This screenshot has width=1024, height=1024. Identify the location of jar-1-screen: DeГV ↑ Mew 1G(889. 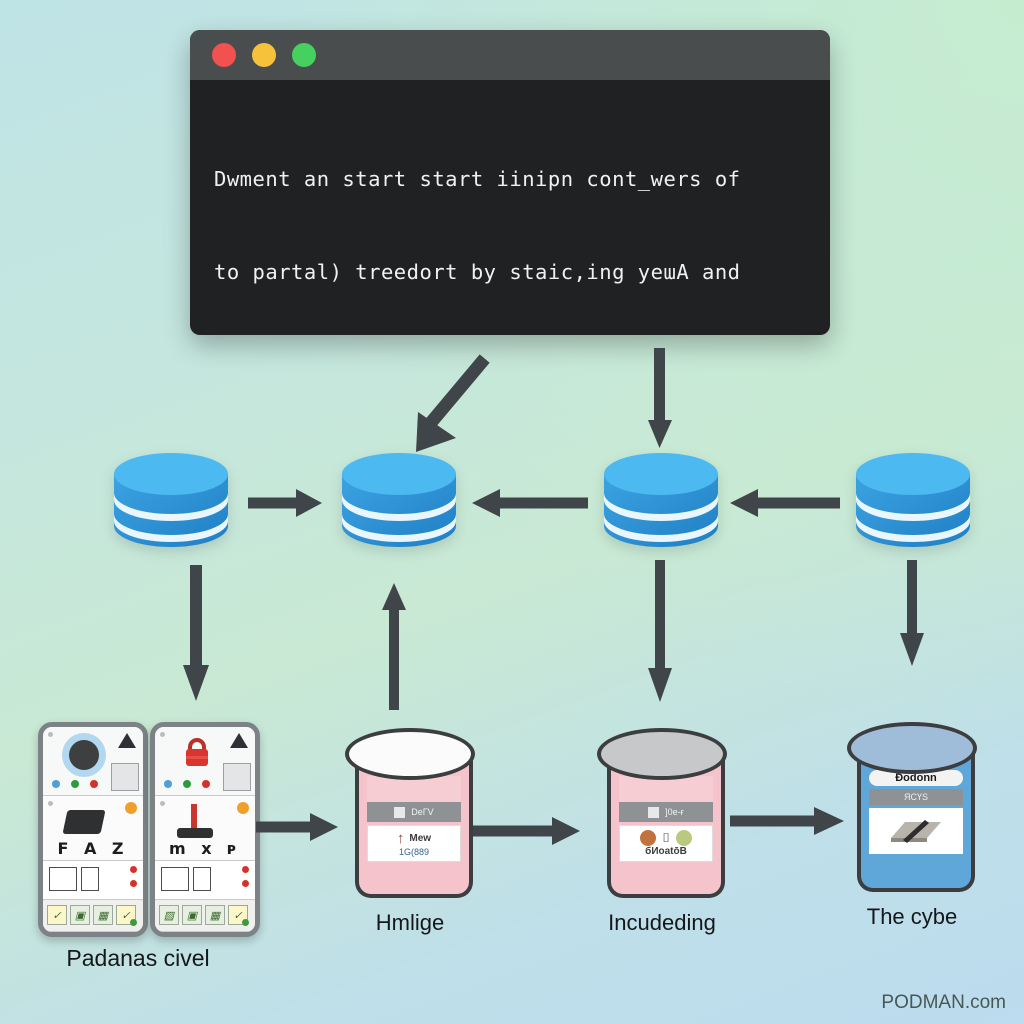
(414, 830).